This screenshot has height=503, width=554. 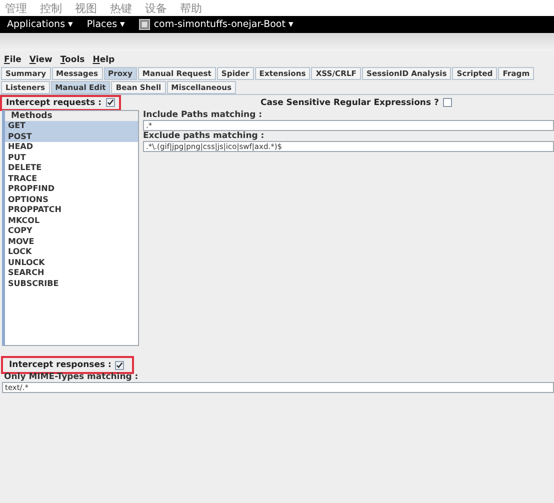 I want to click on field-label: Only MIME-Types matching :, so click(x=71, y=377).